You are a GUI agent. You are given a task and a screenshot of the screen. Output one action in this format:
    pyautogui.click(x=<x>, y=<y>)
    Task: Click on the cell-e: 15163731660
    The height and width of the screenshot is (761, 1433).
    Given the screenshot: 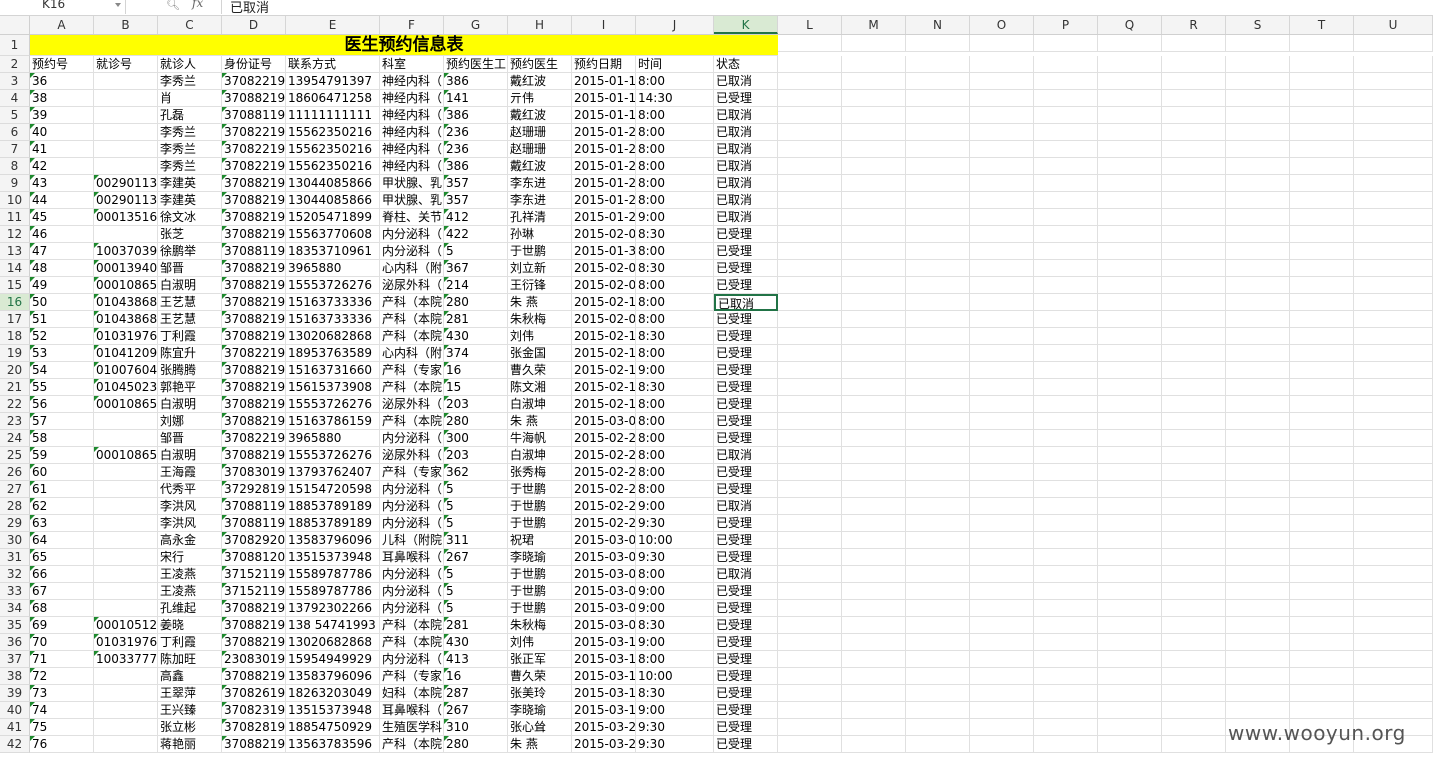 What is the action you would take?
    pyautogui.click(x=333, y=370)
    